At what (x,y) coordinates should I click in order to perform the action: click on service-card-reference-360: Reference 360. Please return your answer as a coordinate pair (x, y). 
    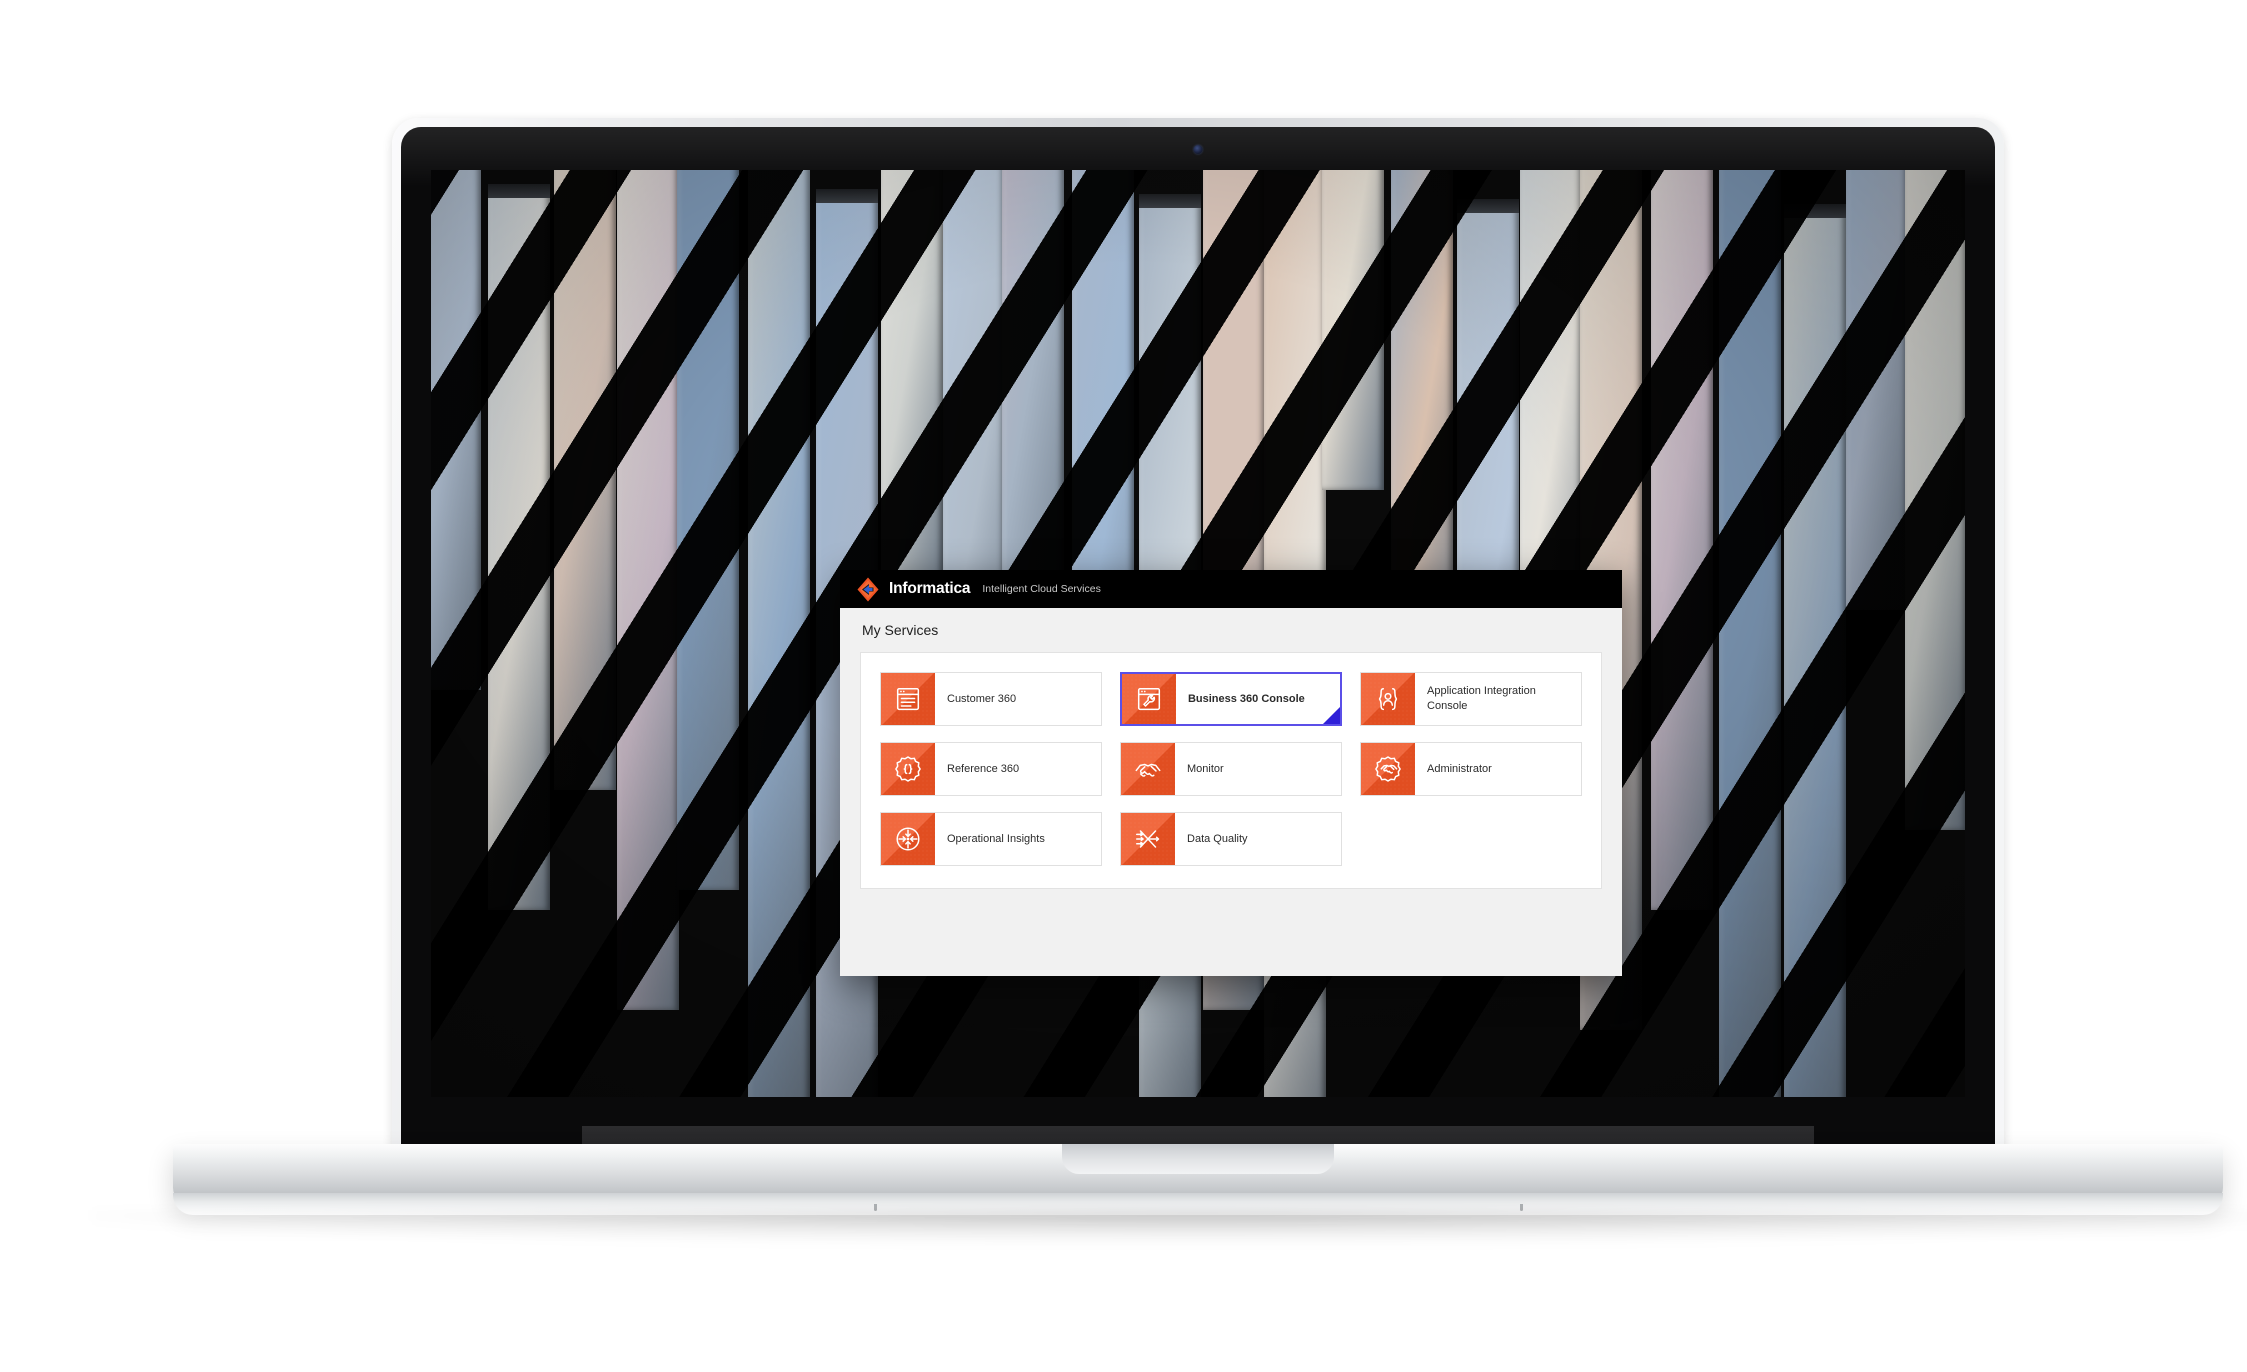
    Looking at the image, I should click on (991, 769).